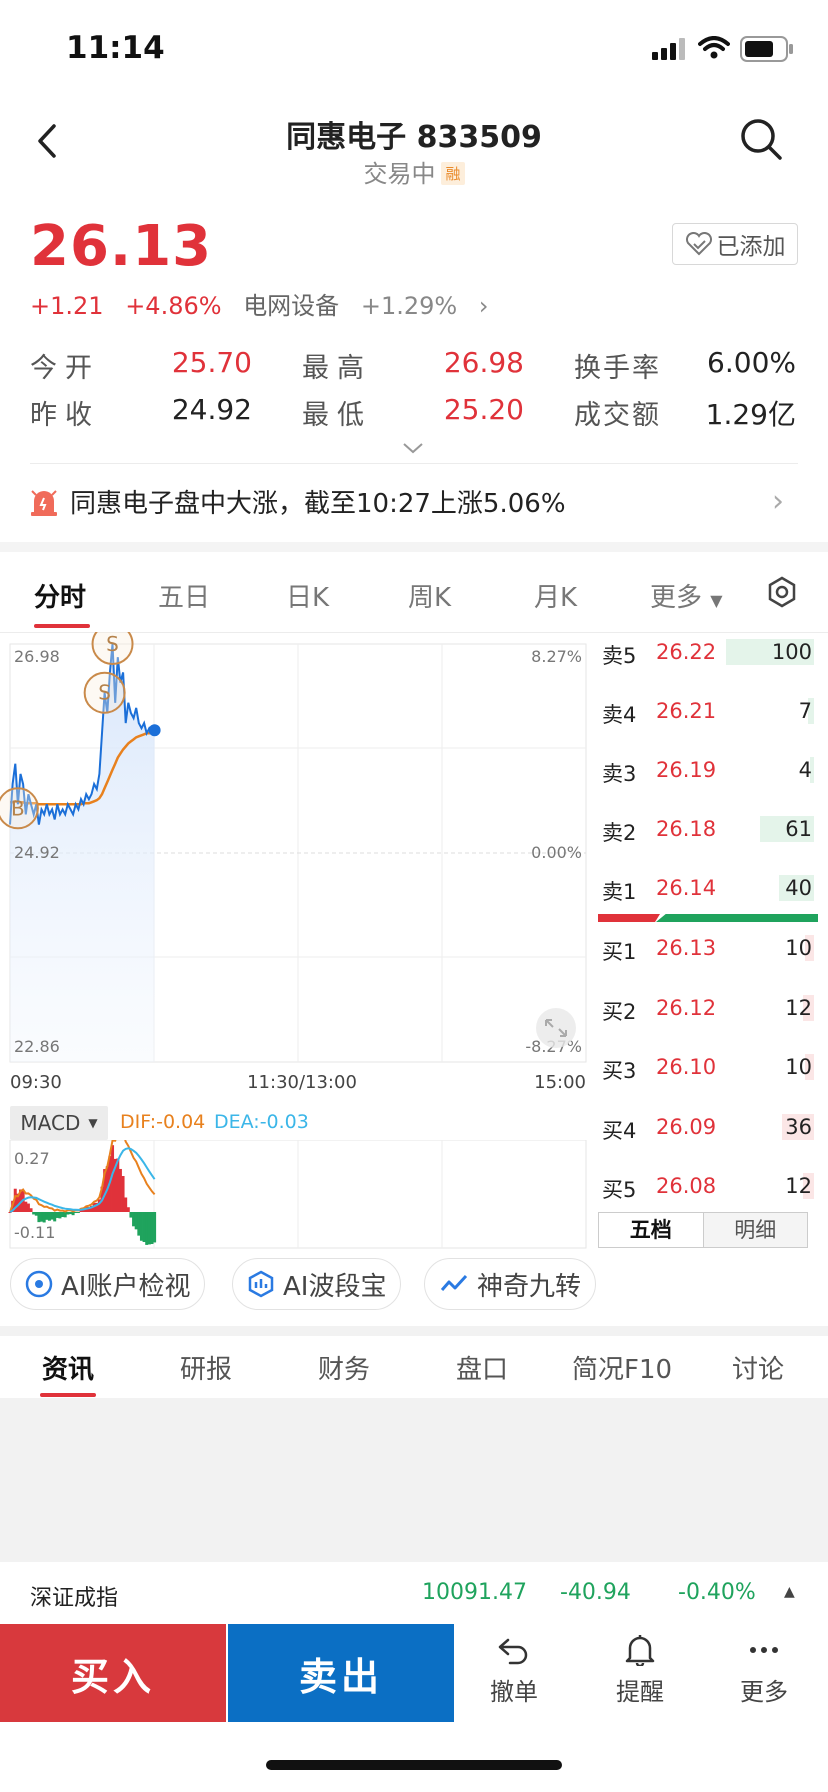 The image size is (828, 1792). What do you see at coordinates (302, 1082) in the screenshot?
I see `x-label-noon: 11:30/13:00` at bounding box center [302, 1082].